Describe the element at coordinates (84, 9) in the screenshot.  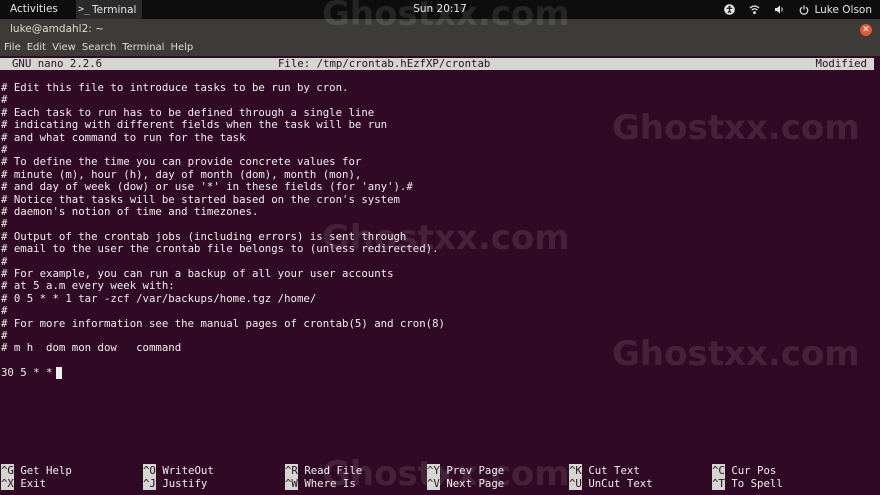
I see `terminal-app-icon: >_` at that location.